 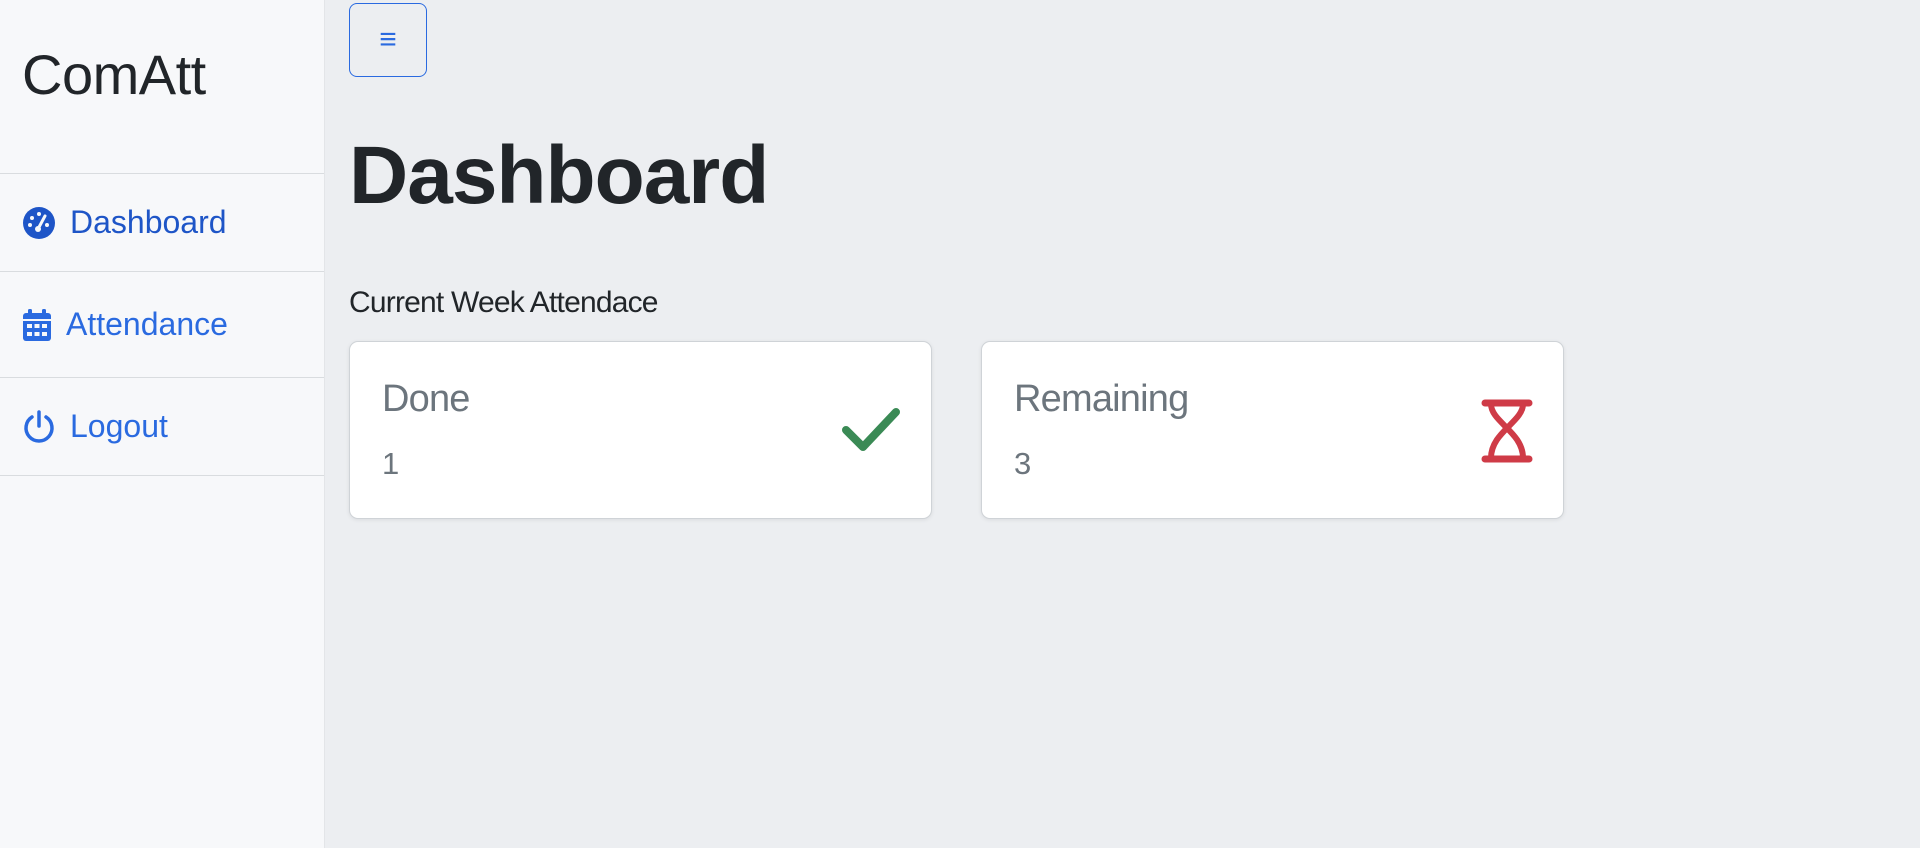 What do you see at coordinates (1101, 399) in the screenshot?
I see `card-title: Remaining` at bounding box center [1101, 399].